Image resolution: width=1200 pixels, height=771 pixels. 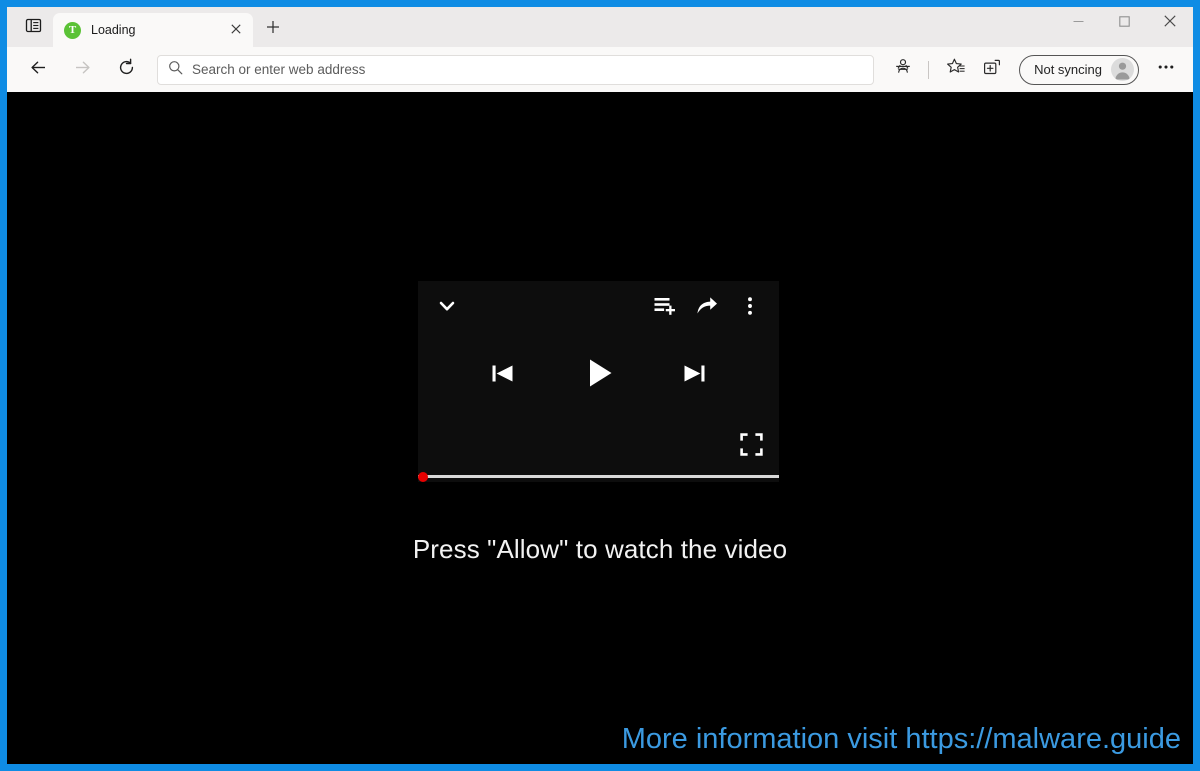 I want to click on skip-previous-icon, so click(x=502, y=376).